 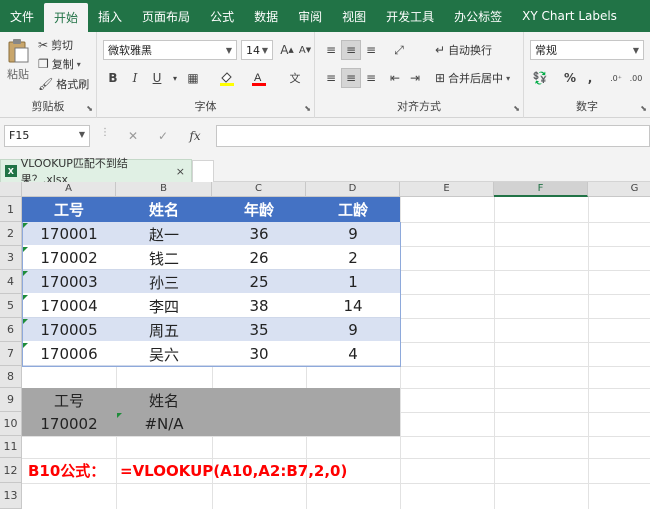 What do you see at coordinates (351, 50) in the screenshot?
I see `align-middle-icon: ≡` at bounding box center [351, 50].